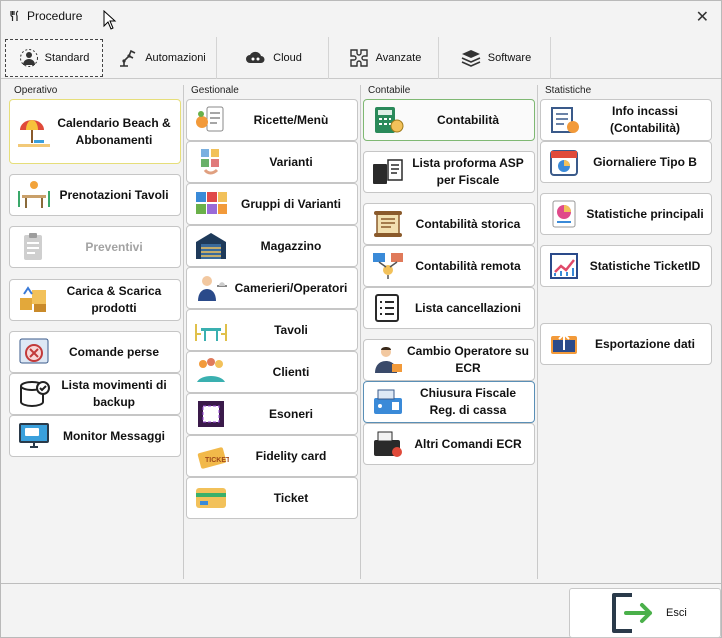  Describe the element at coordinates (211, 498) in the screenshot. I see `card-icon` at that location.